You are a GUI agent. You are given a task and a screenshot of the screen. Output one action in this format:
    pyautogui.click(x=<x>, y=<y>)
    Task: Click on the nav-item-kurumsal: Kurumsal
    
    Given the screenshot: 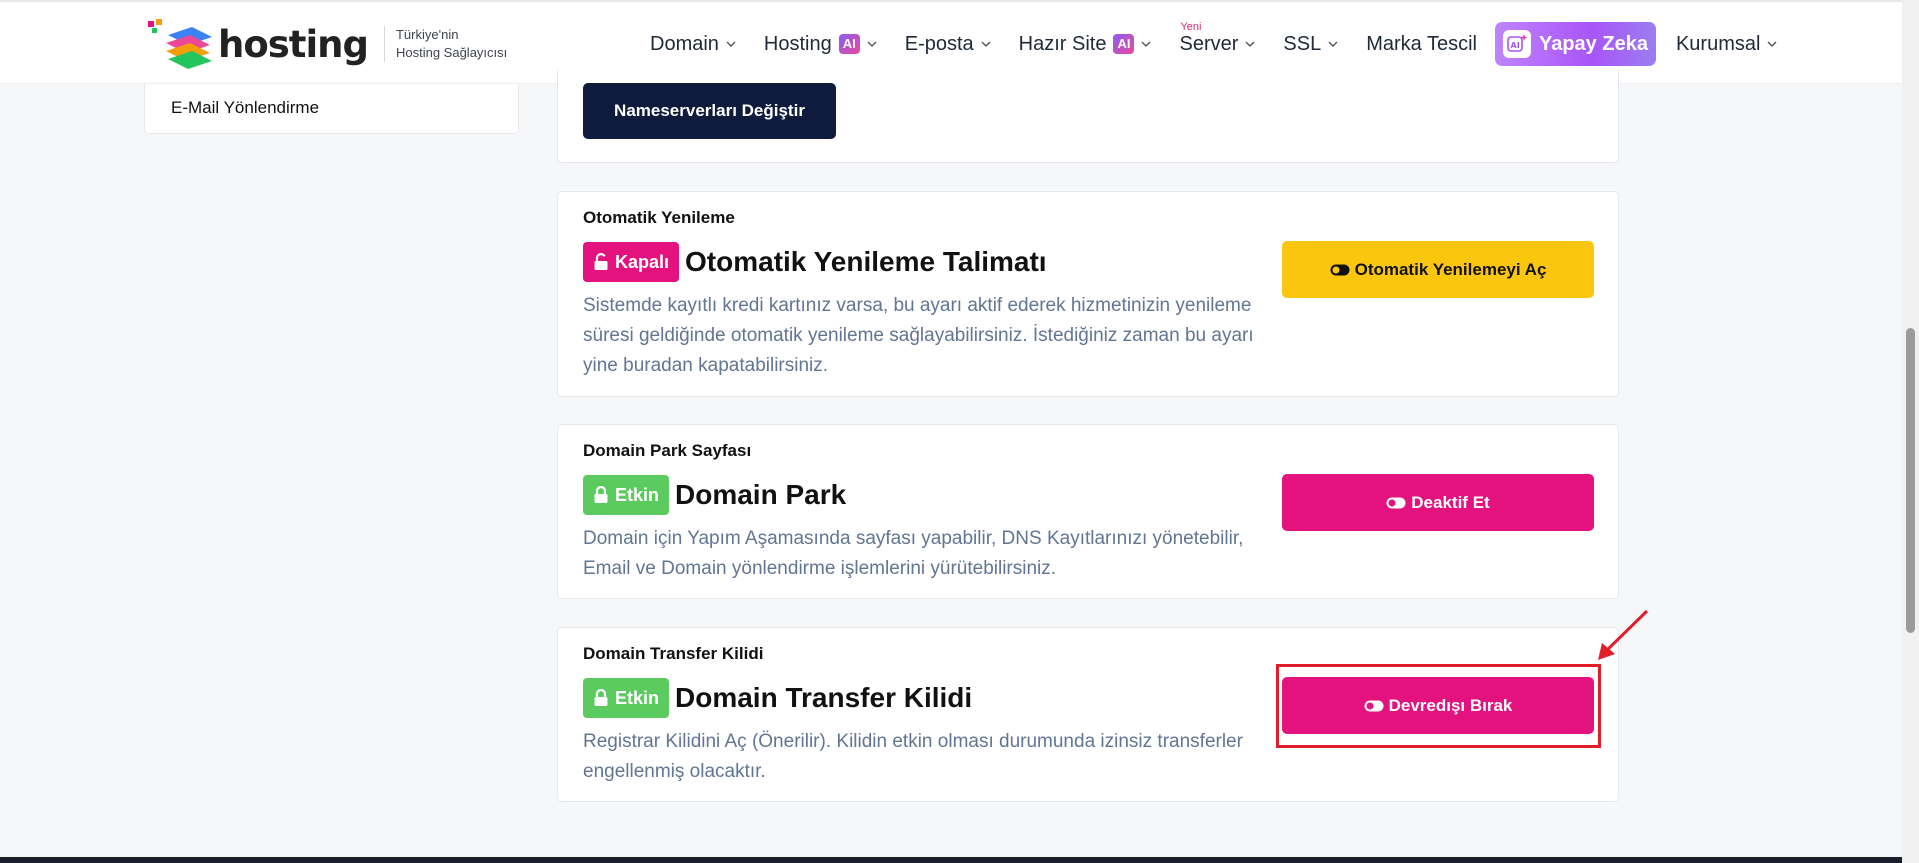 What is the action you would take?
    pyautogui.click(x=1727, y=44)
    